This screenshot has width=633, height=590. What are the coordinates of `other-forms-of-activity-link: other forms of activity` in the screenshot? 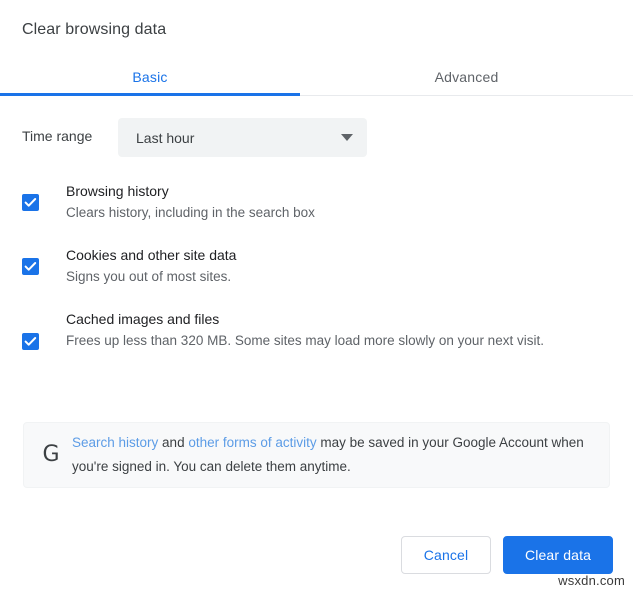 It's located at (252, 442).